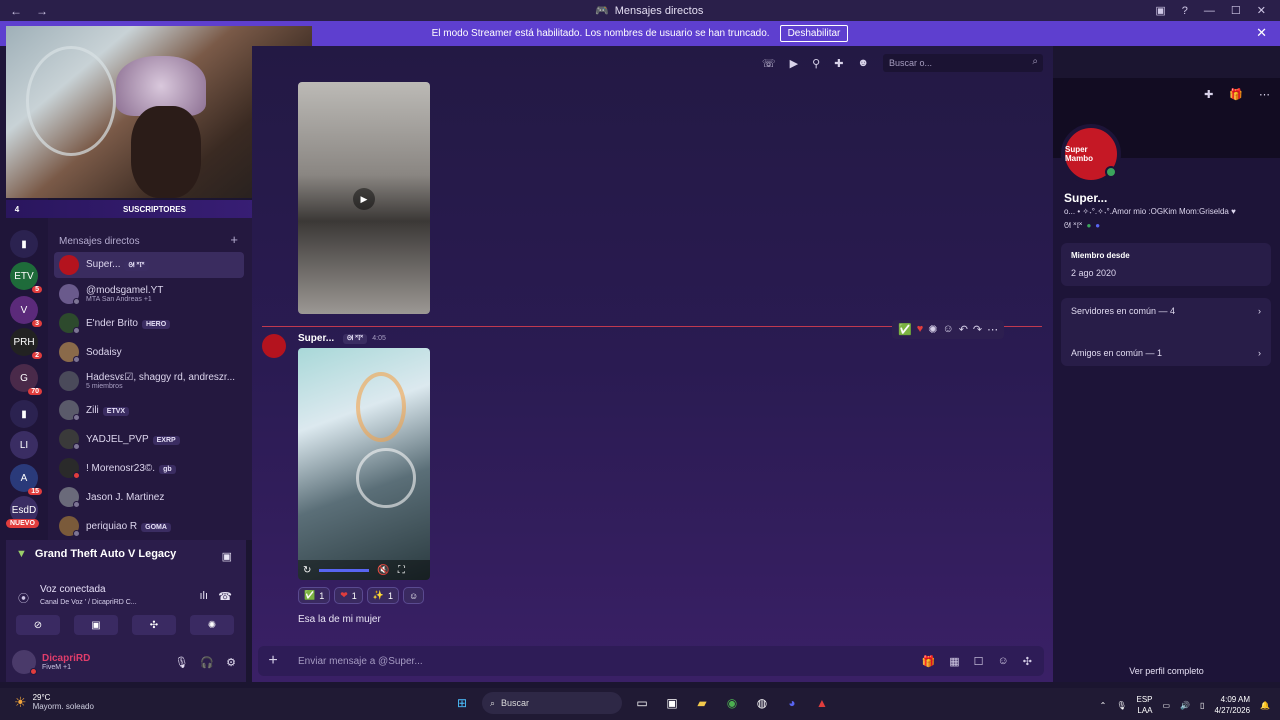  Describe the element at coordinates (149, 468) in the screenshot. I see `dm-item: ! Morenosr23©. gb` at that location.